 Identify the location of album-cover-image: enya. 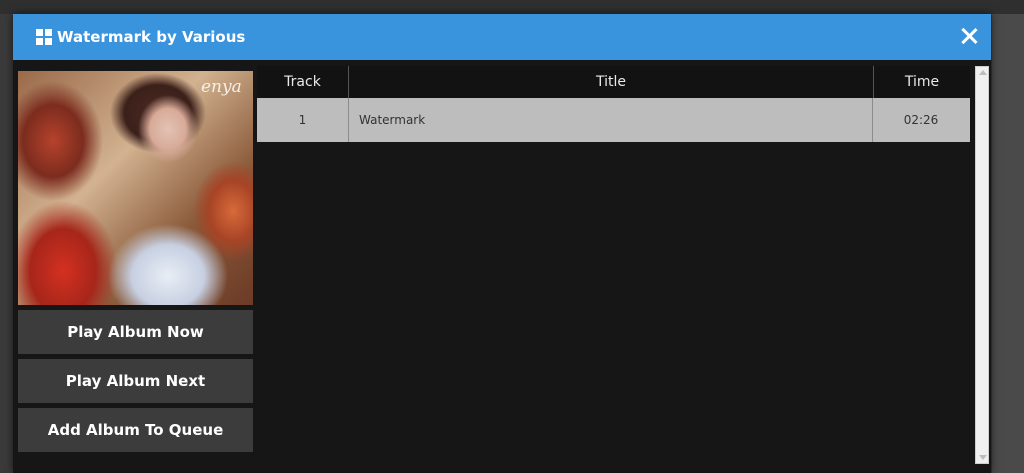
(135, 188).